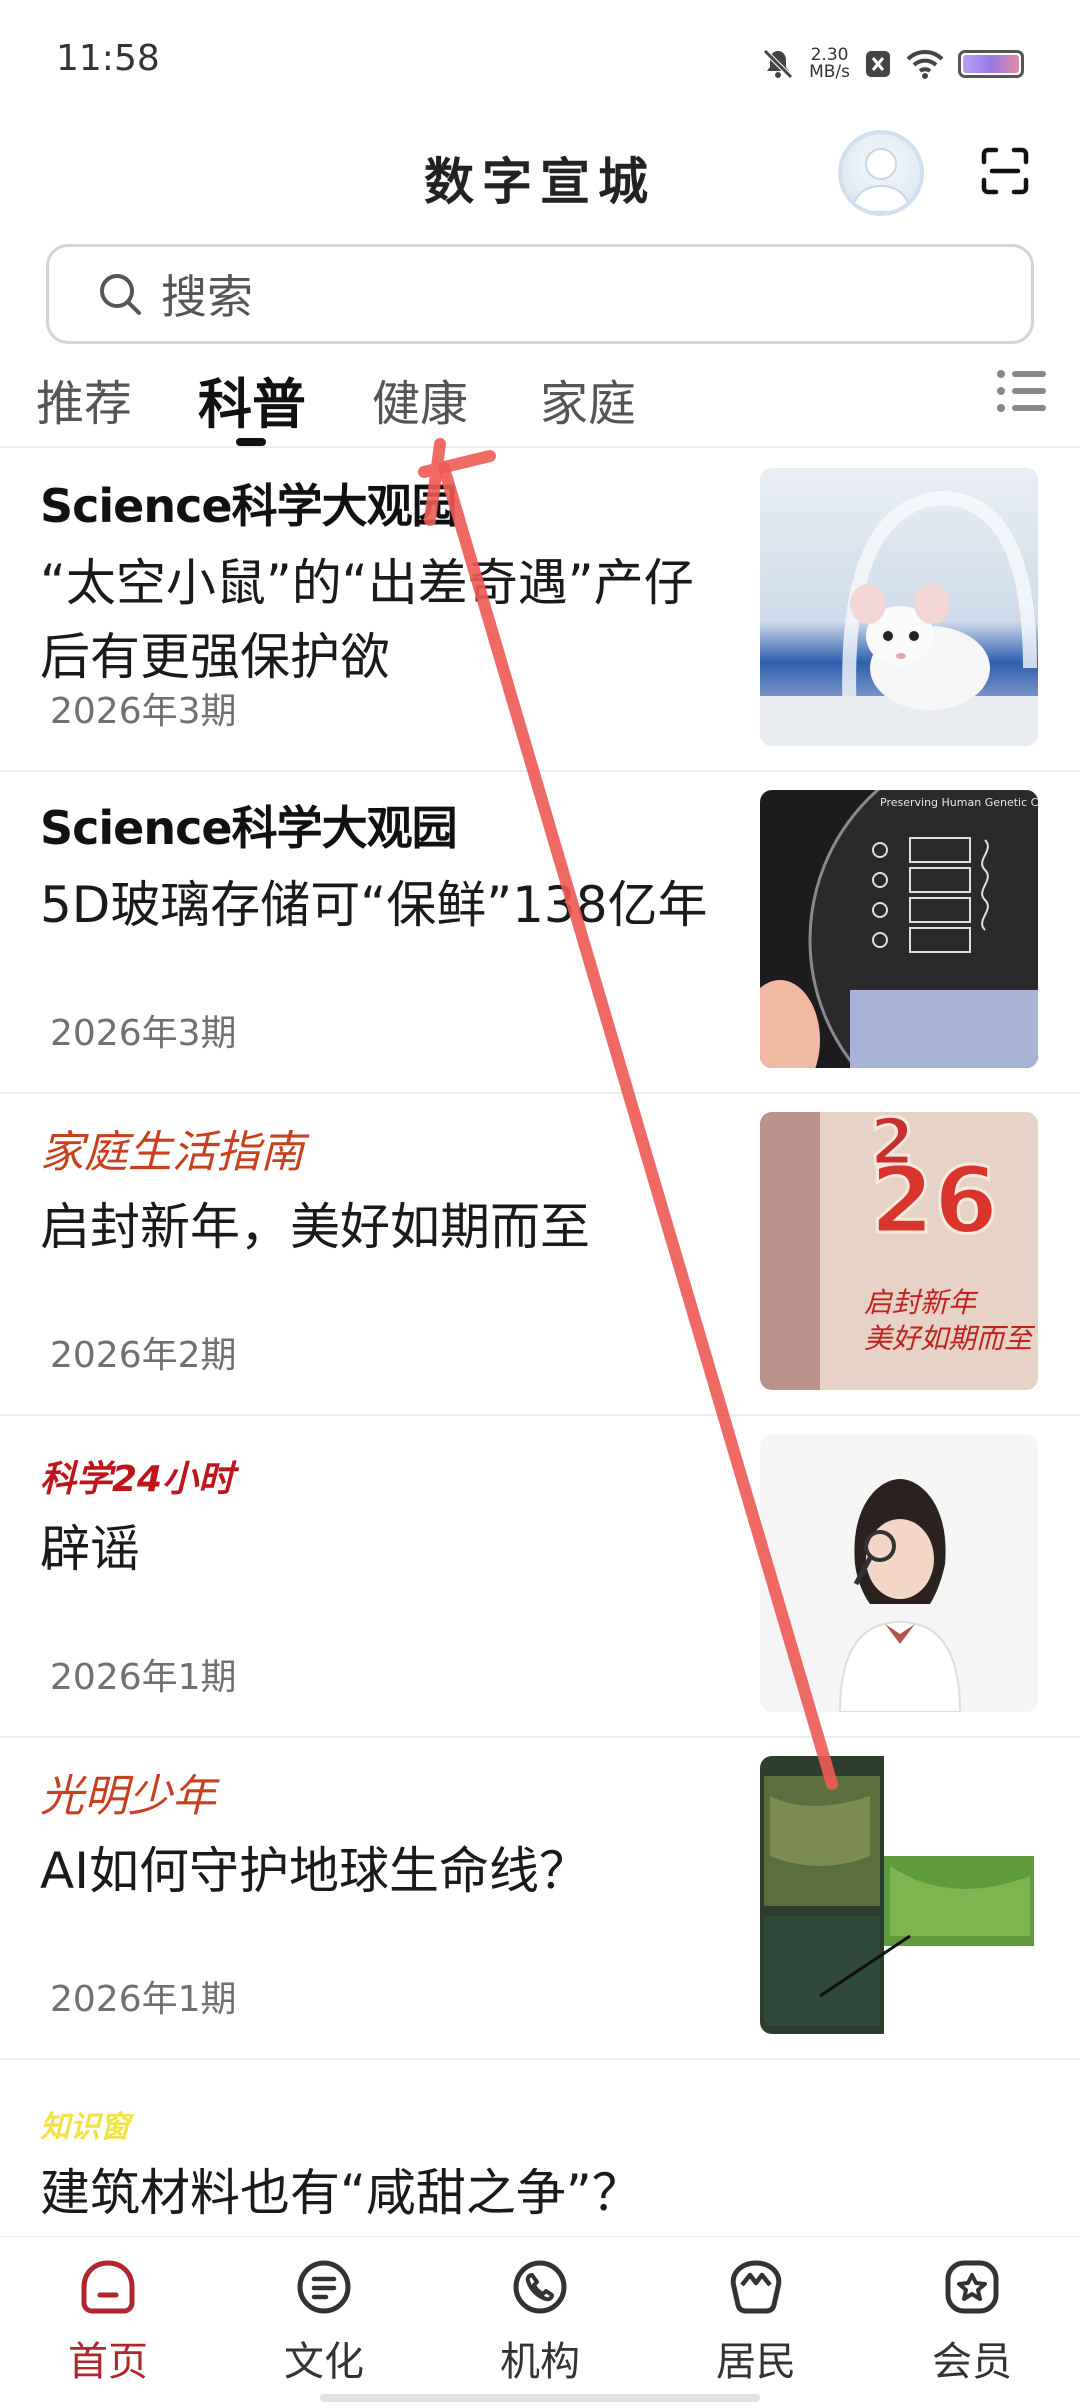 Image resolution: width=1080 pixels, height=2408 pixels. I want to click on category-tabs: 推荐 科普 健康 家庭, so click(540, 401).